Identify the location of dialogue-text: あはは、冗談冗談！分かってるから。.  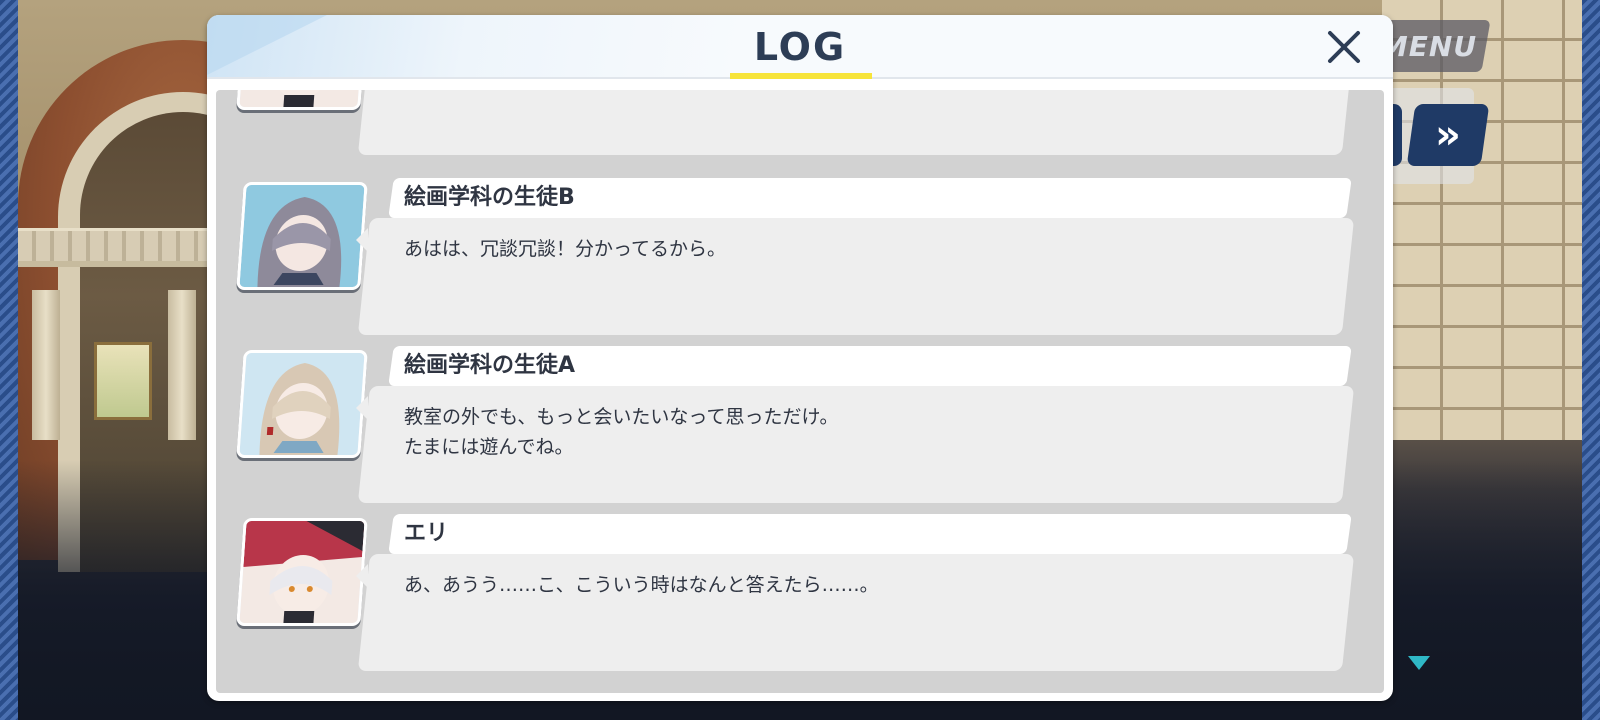
(864, 249).